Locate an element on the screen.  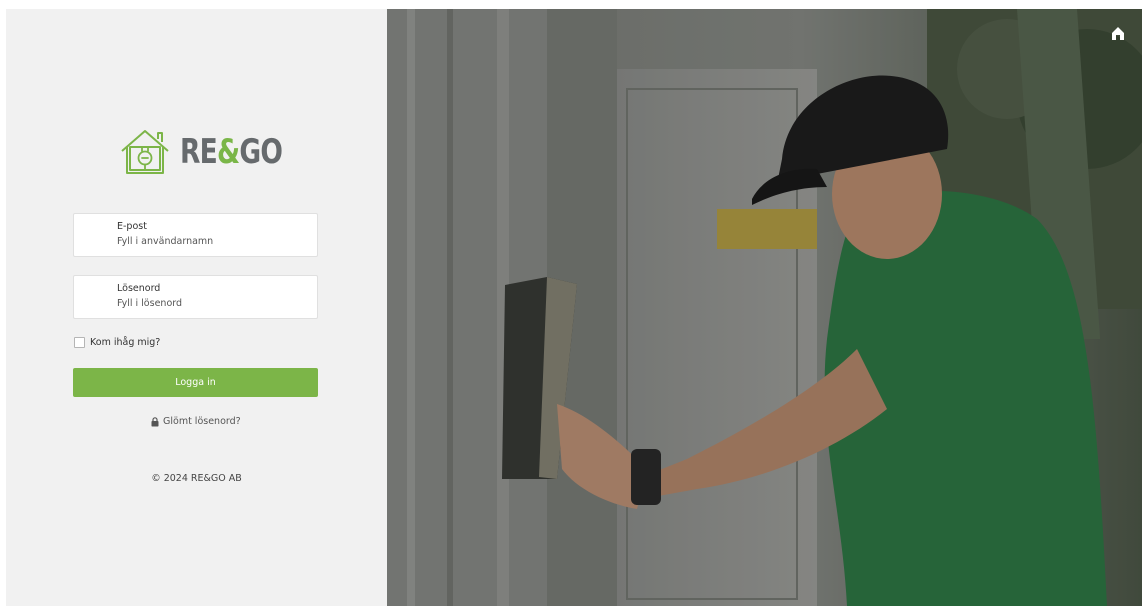
remember-label: Kom ihåg mig? is located at coordinates (125, 342).